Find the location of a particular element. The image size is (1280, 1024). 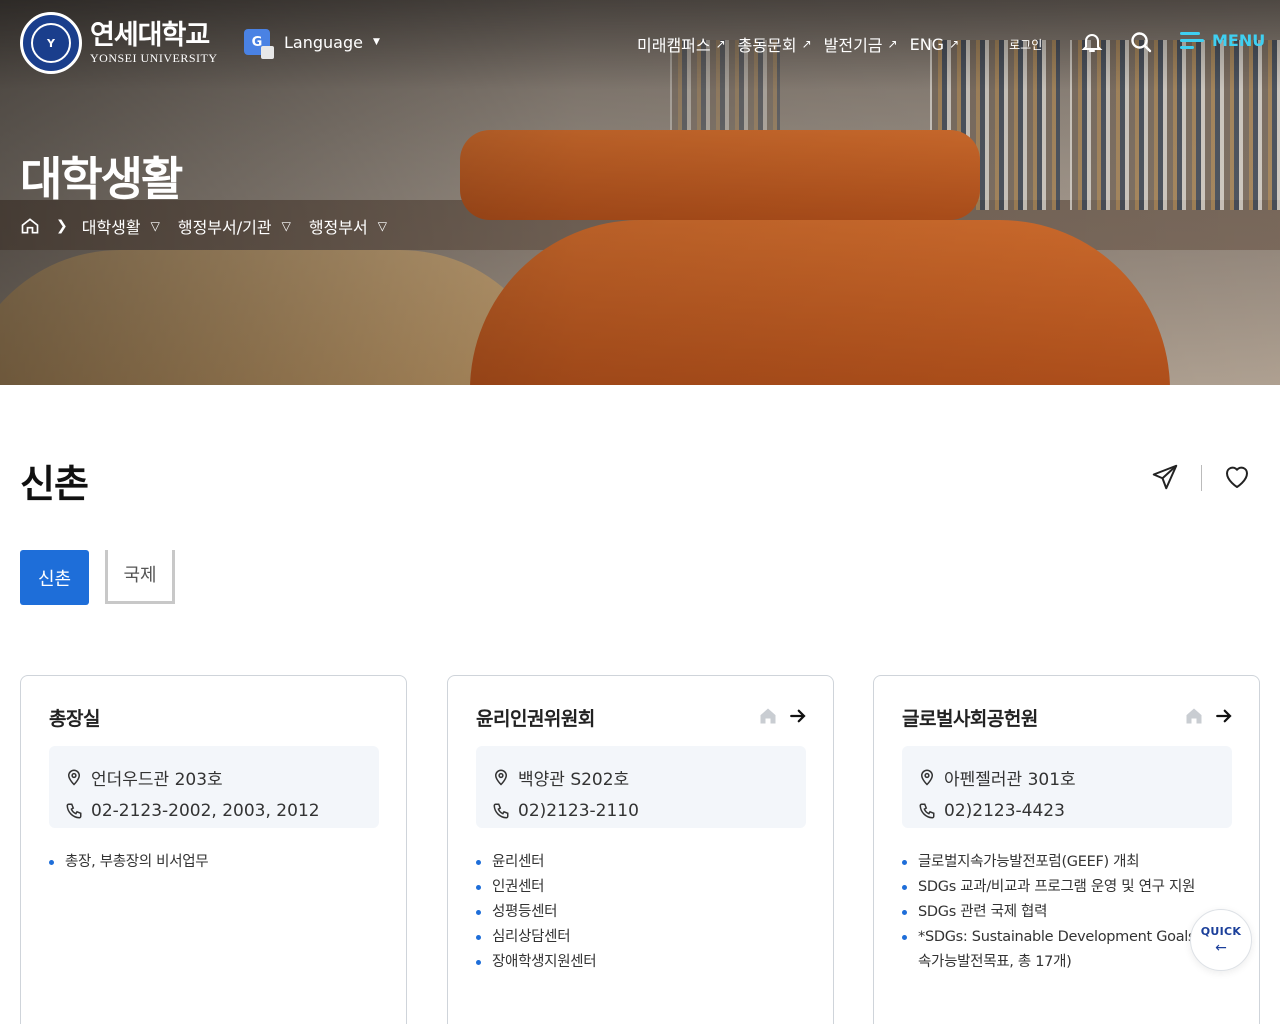

nav-link-mirae: 미래캠퍼스 ↗ is located at coordinates (681, 44).